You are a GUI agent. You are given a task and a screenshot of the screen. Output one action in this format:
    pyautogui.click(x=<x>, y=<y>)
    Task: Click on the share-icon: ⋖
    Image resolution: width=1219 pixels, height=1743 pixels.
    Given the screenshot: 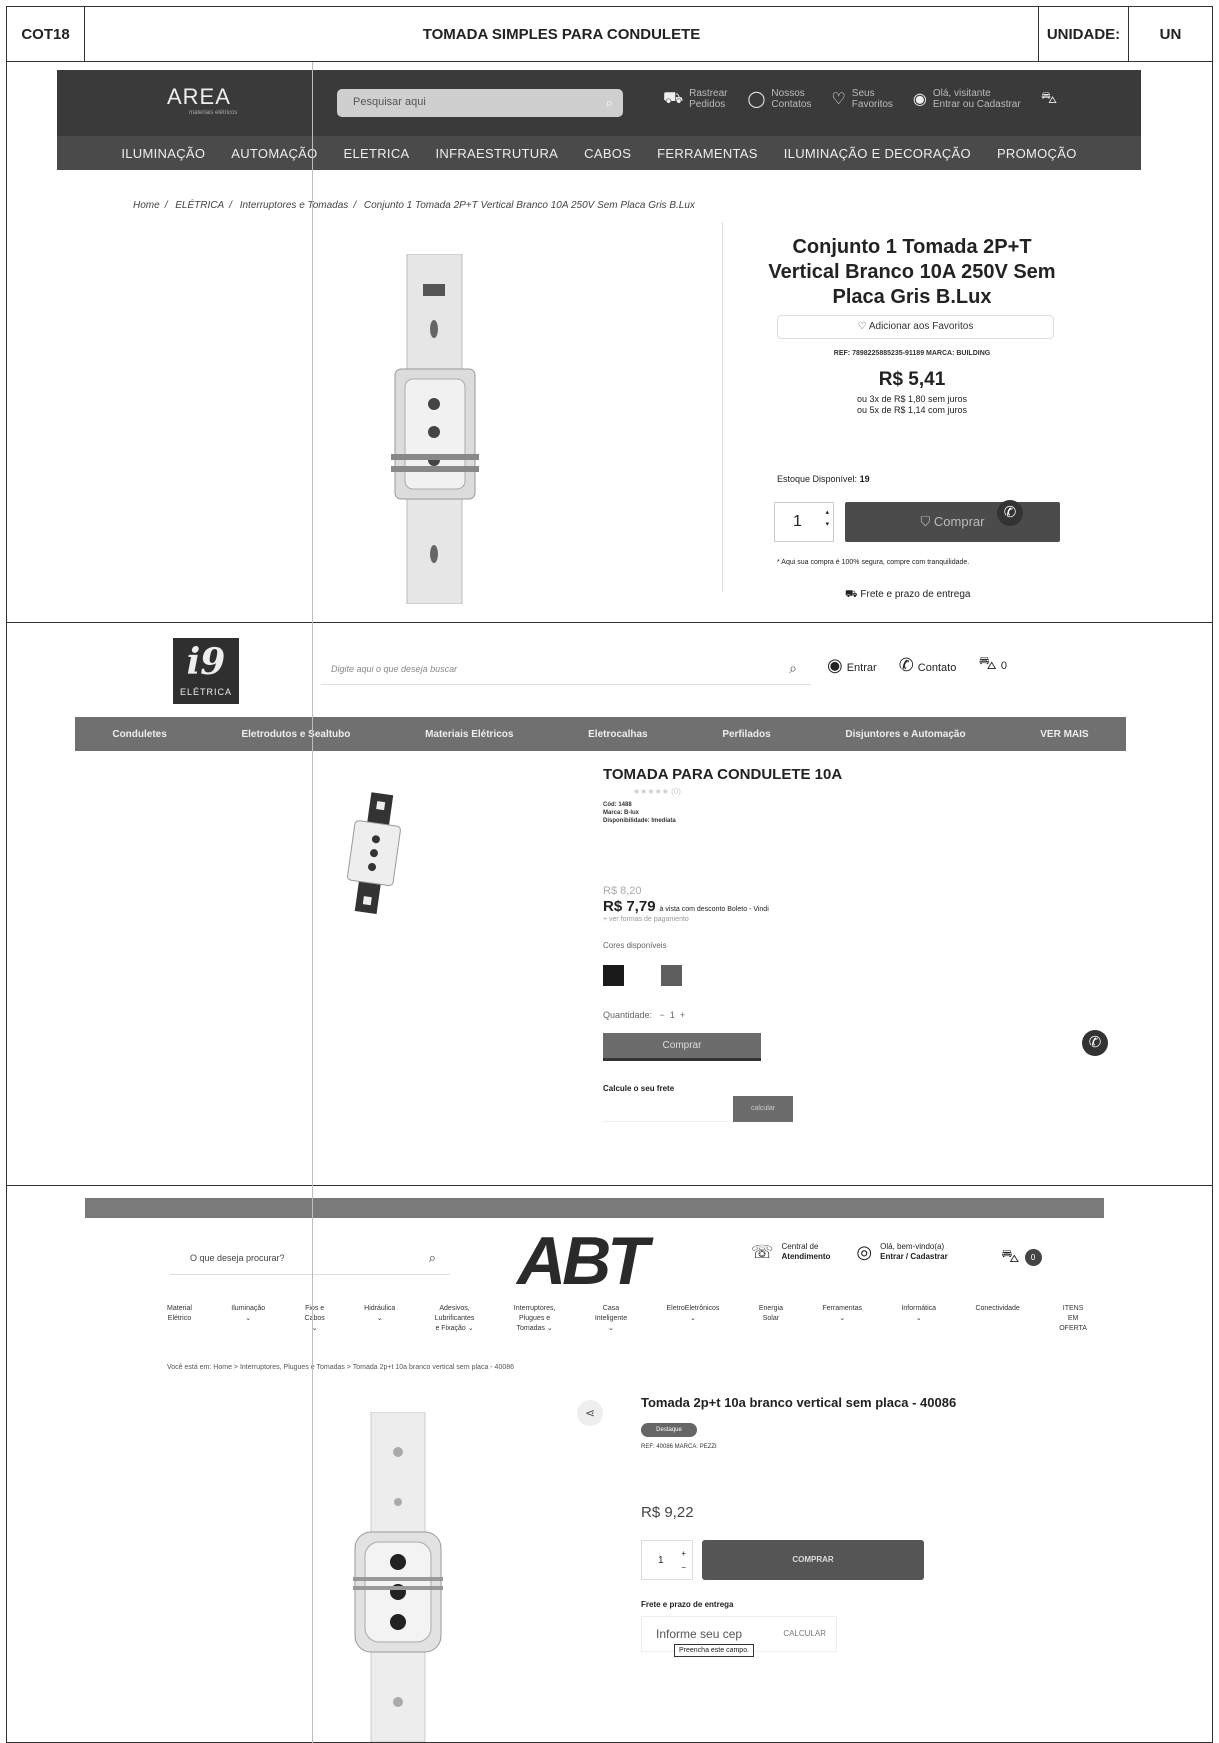 What is the action you would take?
    pyautogui.click(x=590, y=1413)
    